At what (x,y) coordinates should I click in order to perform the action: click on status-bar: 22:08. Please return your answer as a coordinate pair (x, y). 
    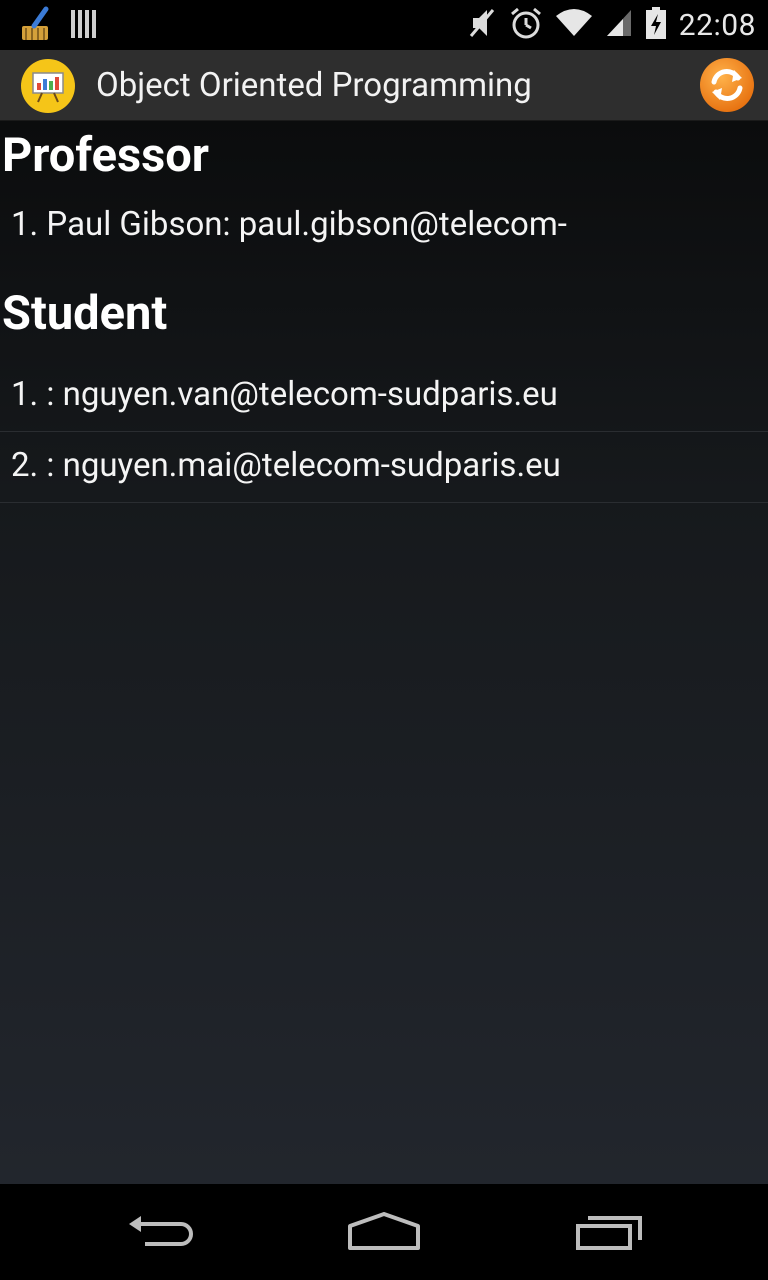
    Looking at the image, I should click on (384, 25).